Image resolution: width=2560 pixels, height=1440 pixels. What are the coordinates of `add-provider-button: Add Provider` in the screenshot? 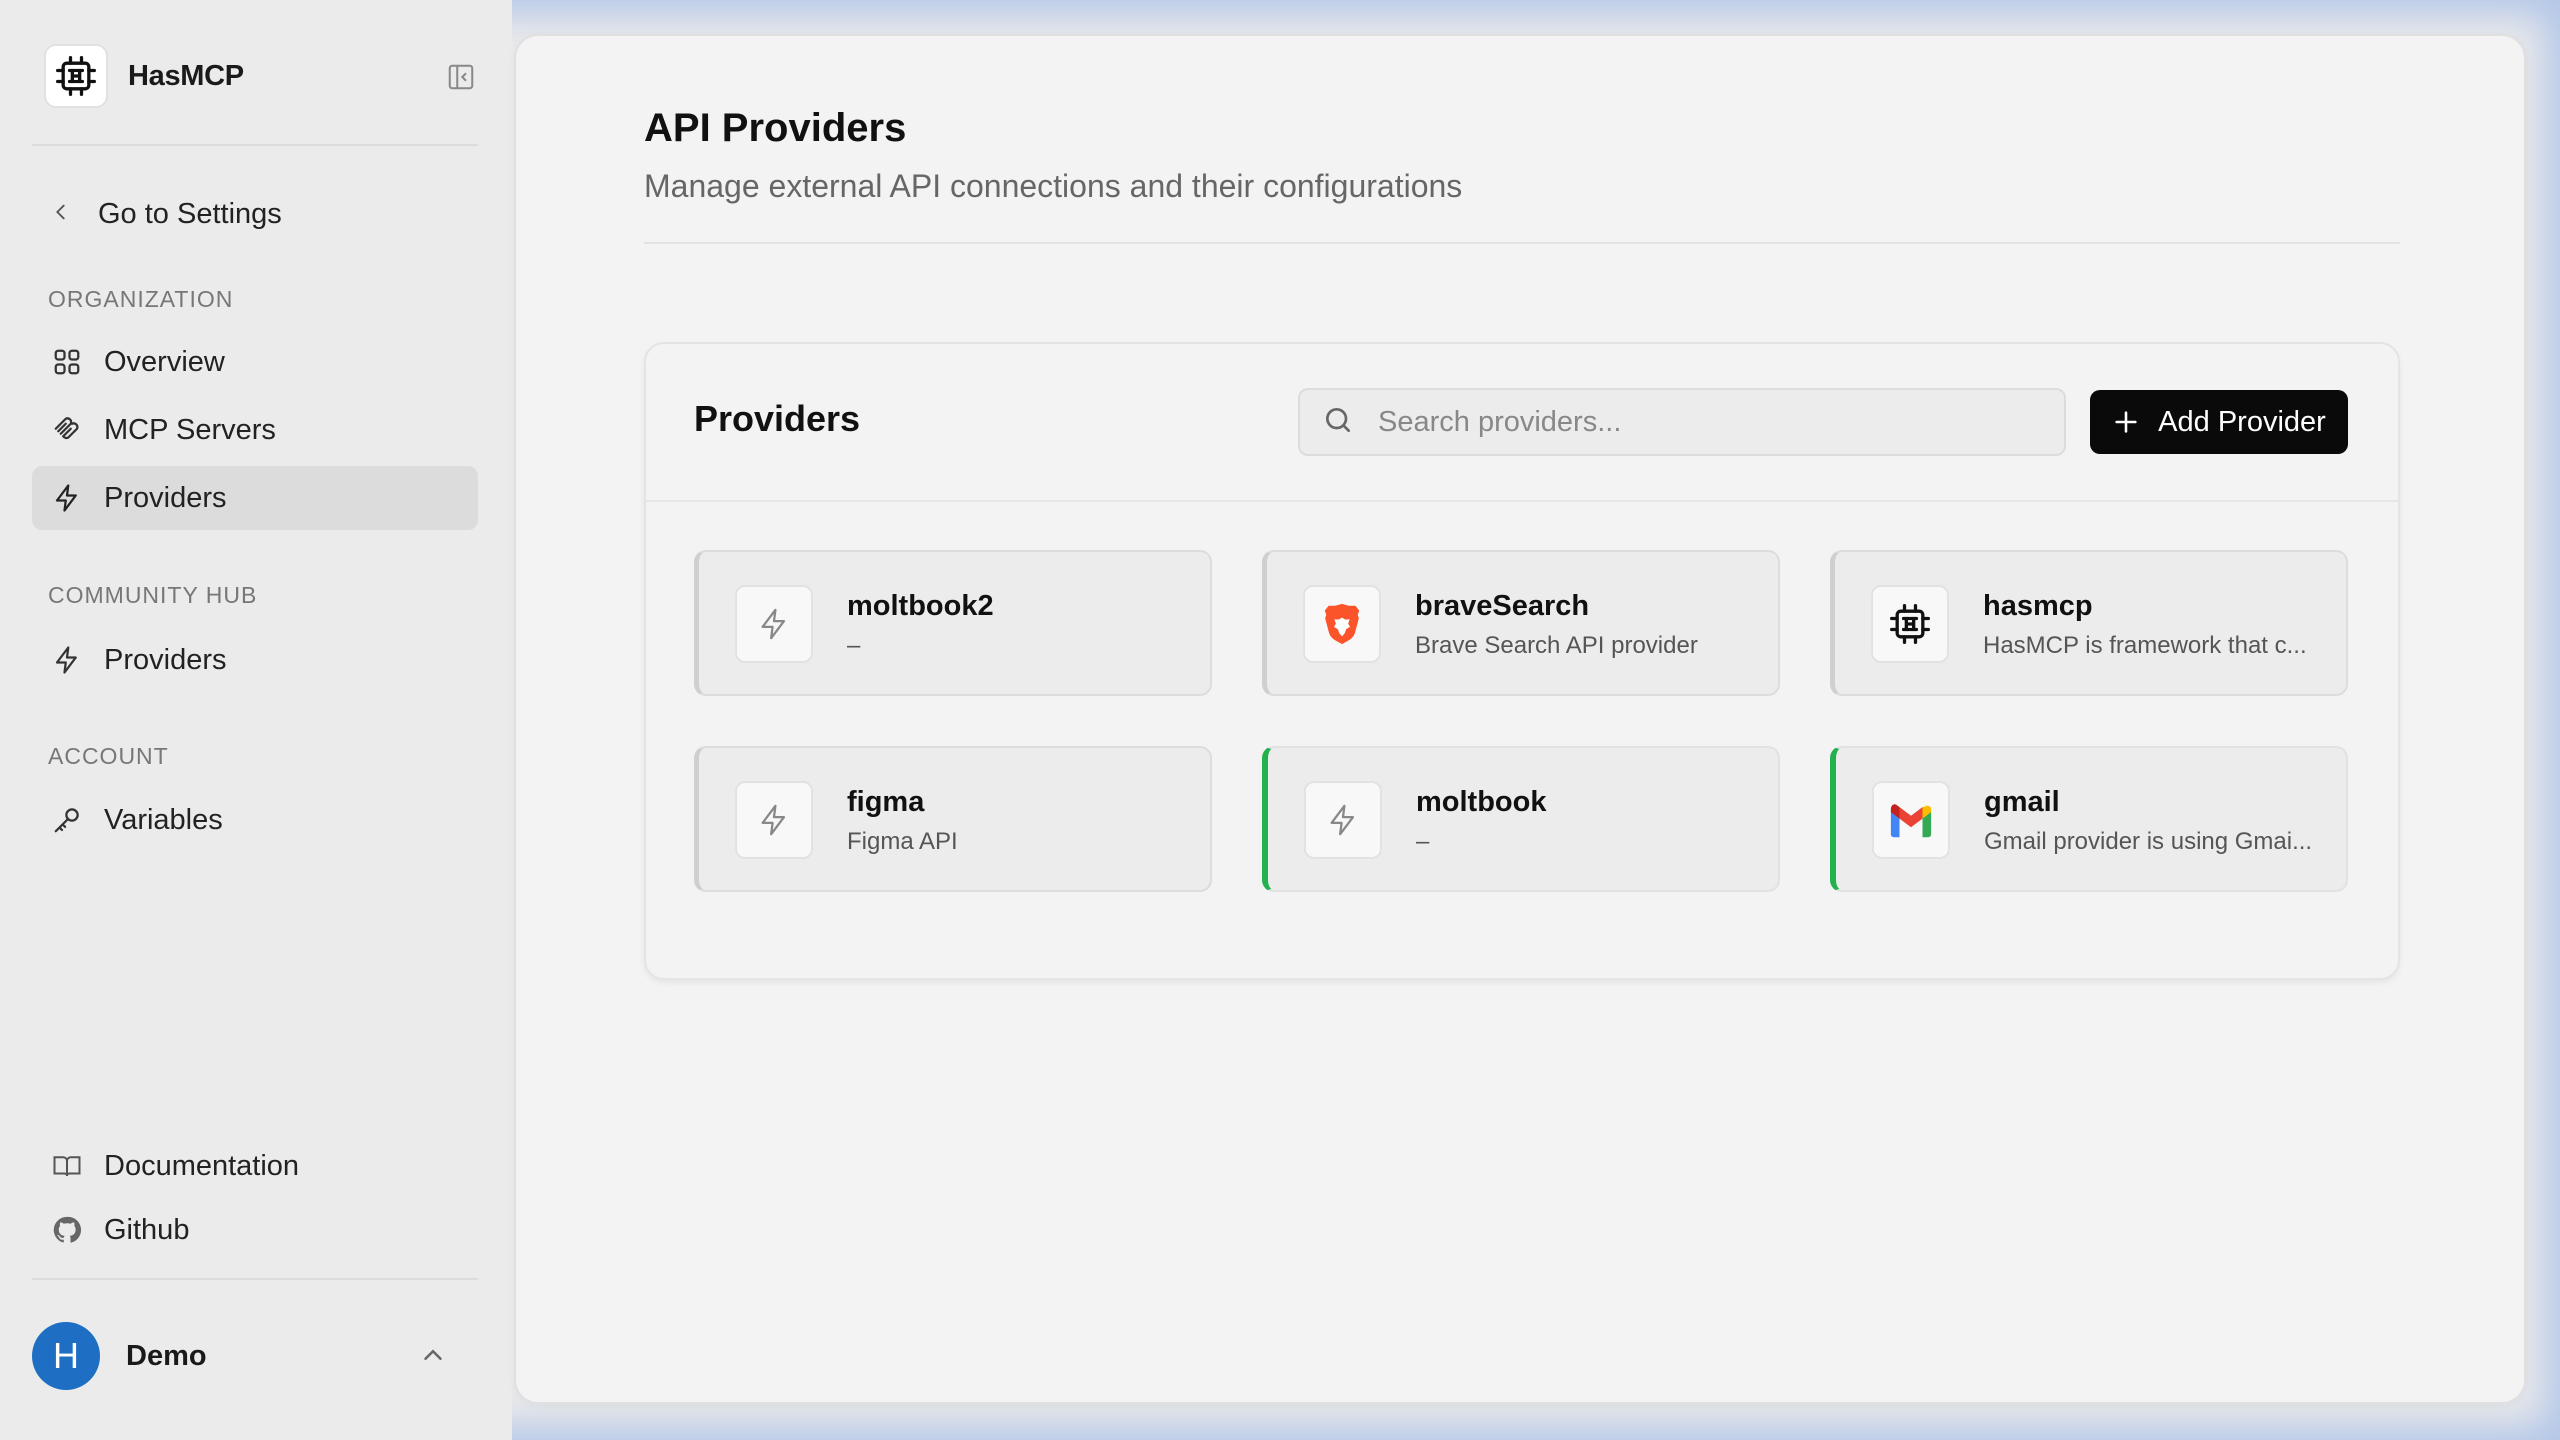 It's located at (2219, 422).